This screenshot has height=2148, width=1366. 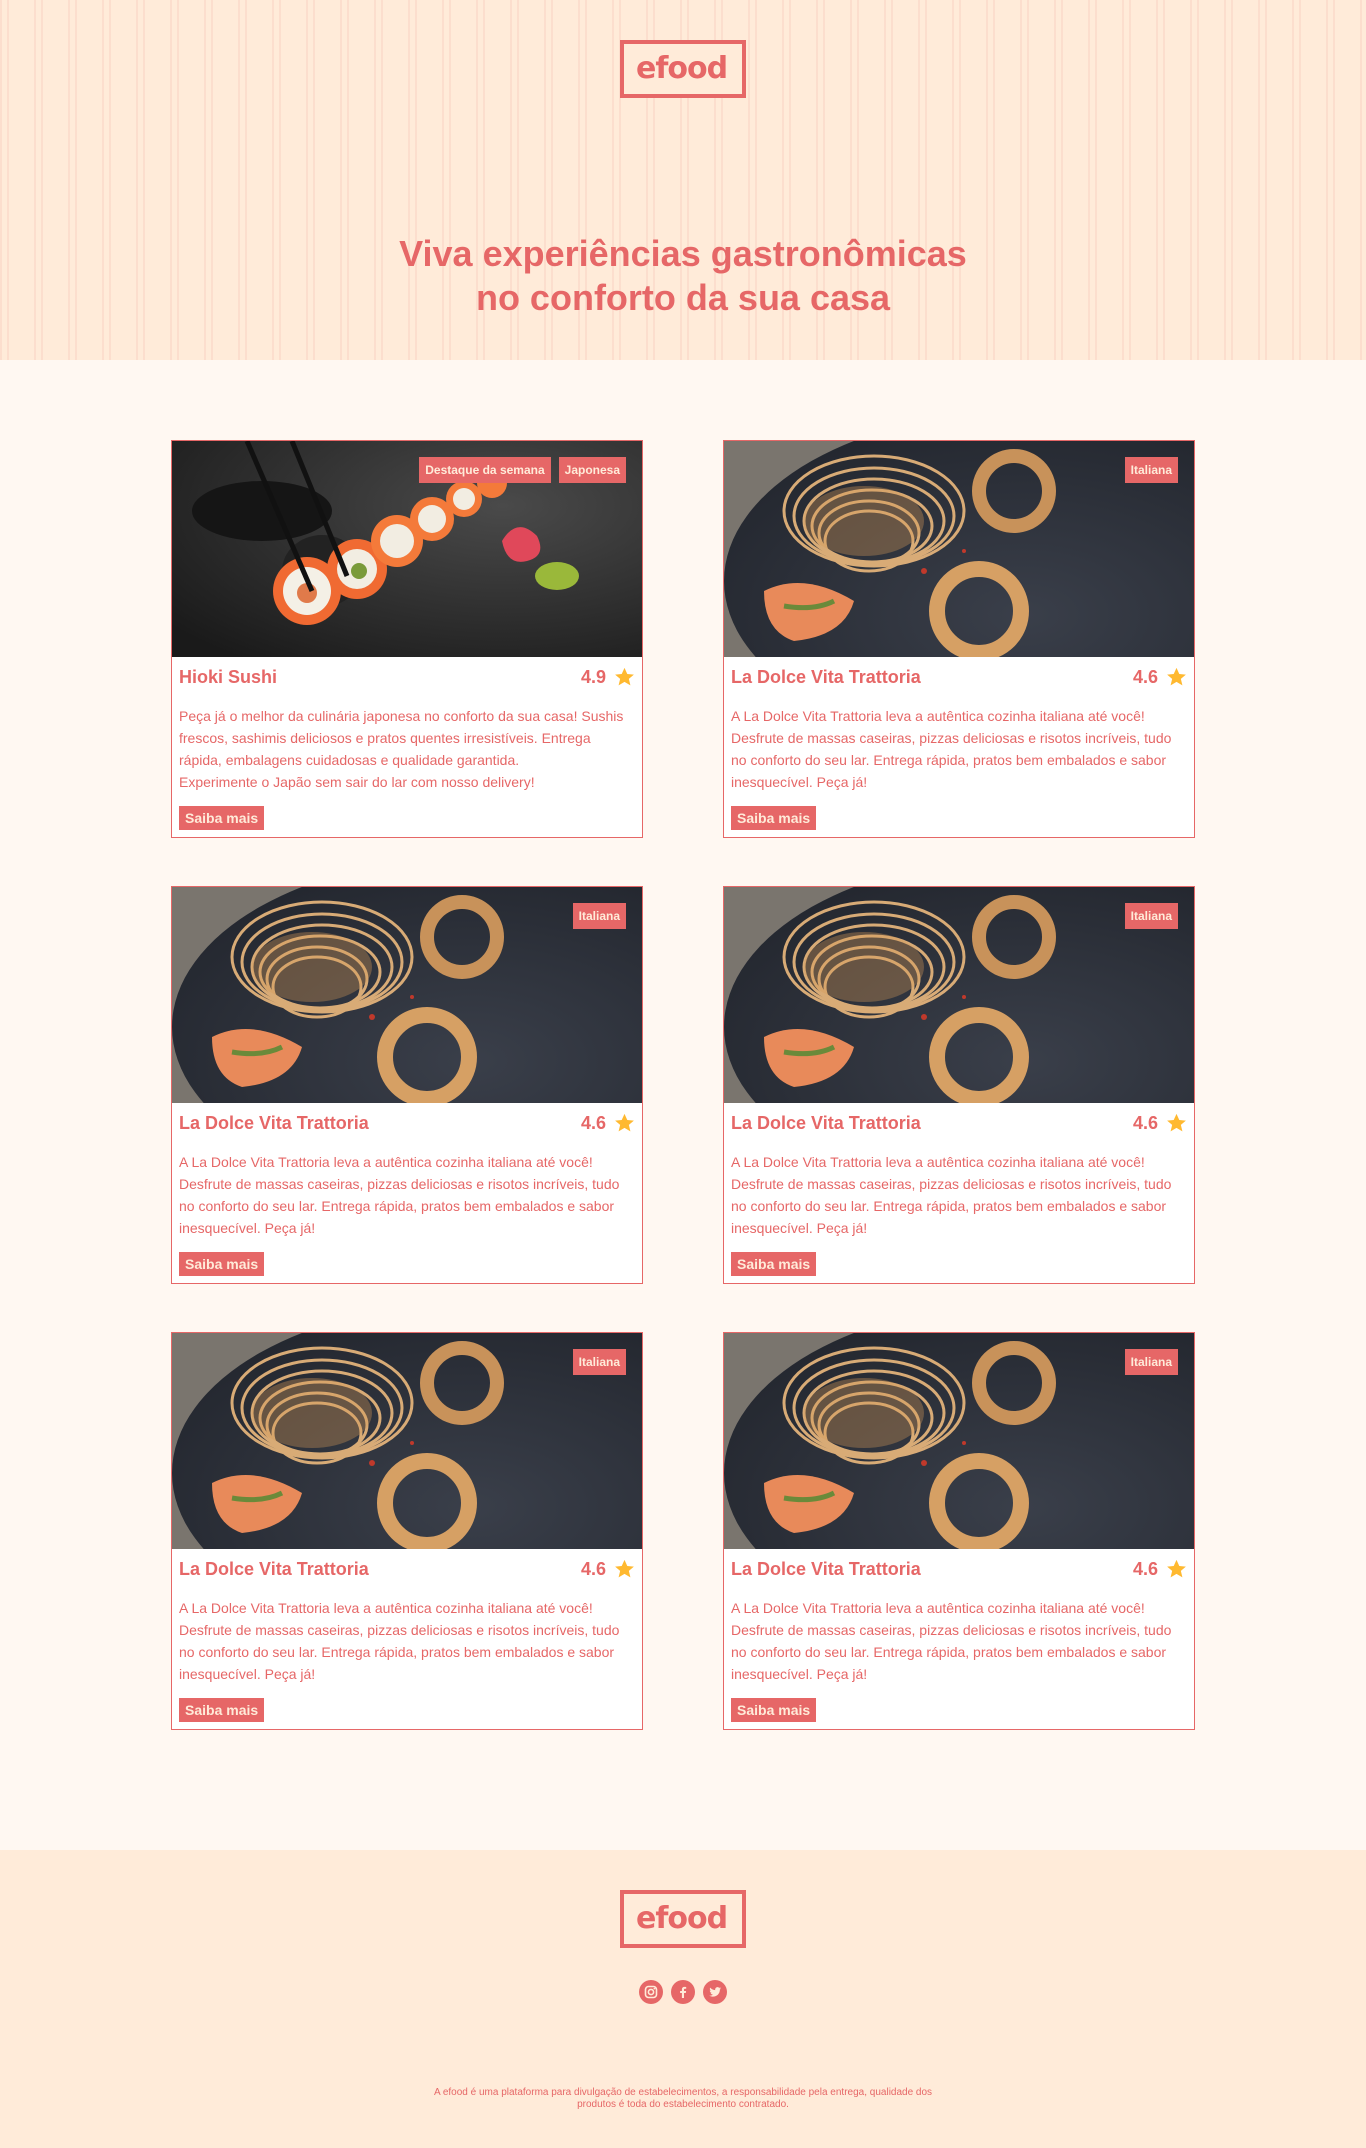 What do you see at coordinates (593, 676) in the screenshot?
I see `rating-value: 4.9` at bounding box center [593, 676].